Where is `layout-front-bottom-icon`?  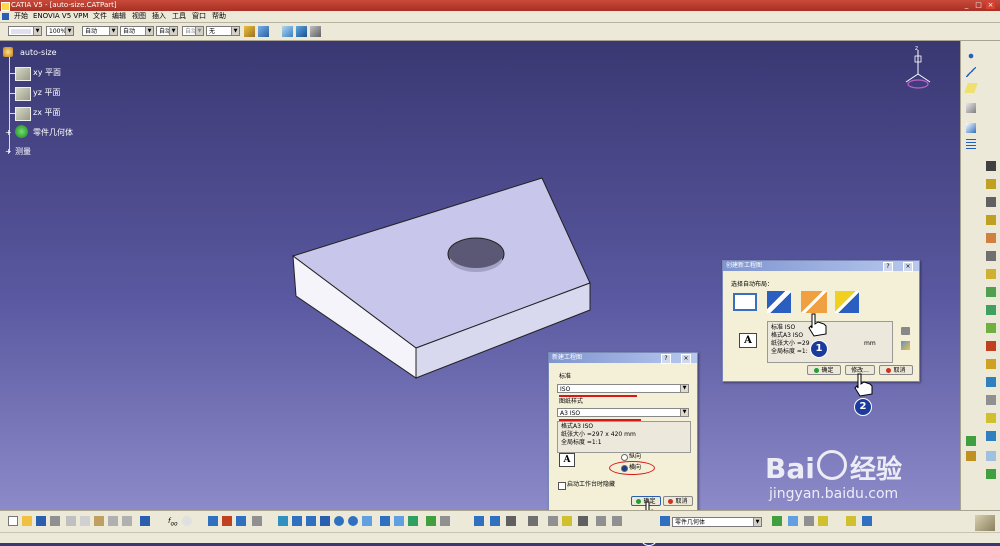
layout-front-bottom-icon is located at coordinates (814, 302).